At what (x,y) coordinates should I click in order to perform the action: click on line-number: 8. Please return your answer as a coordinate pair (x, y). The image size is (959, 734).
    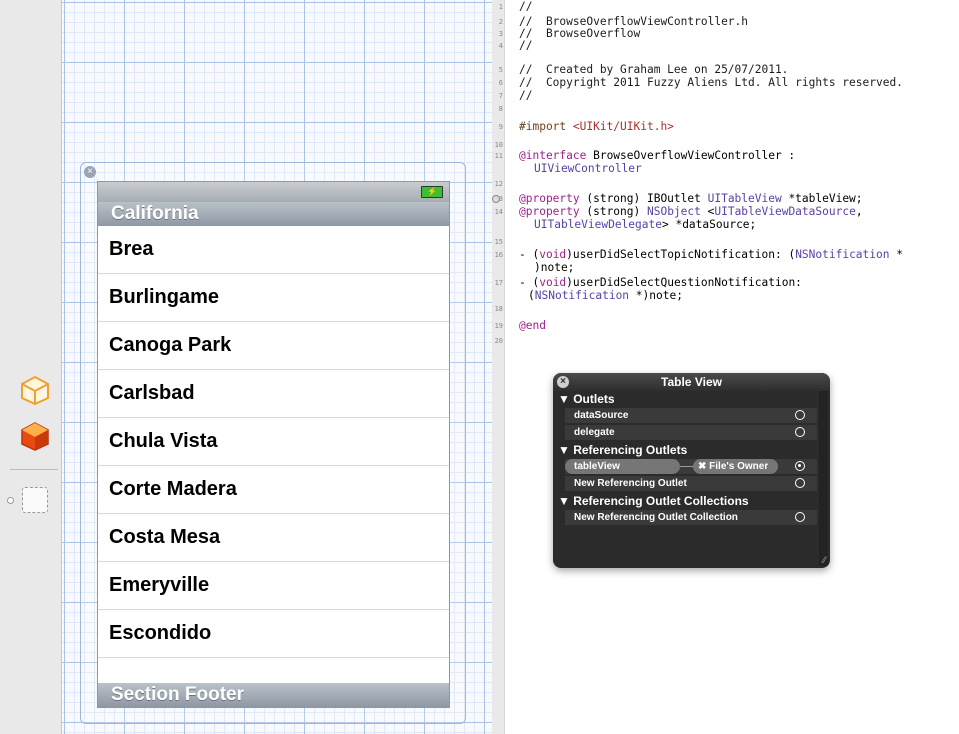
    Looking at the image, I should click on (500, 109).